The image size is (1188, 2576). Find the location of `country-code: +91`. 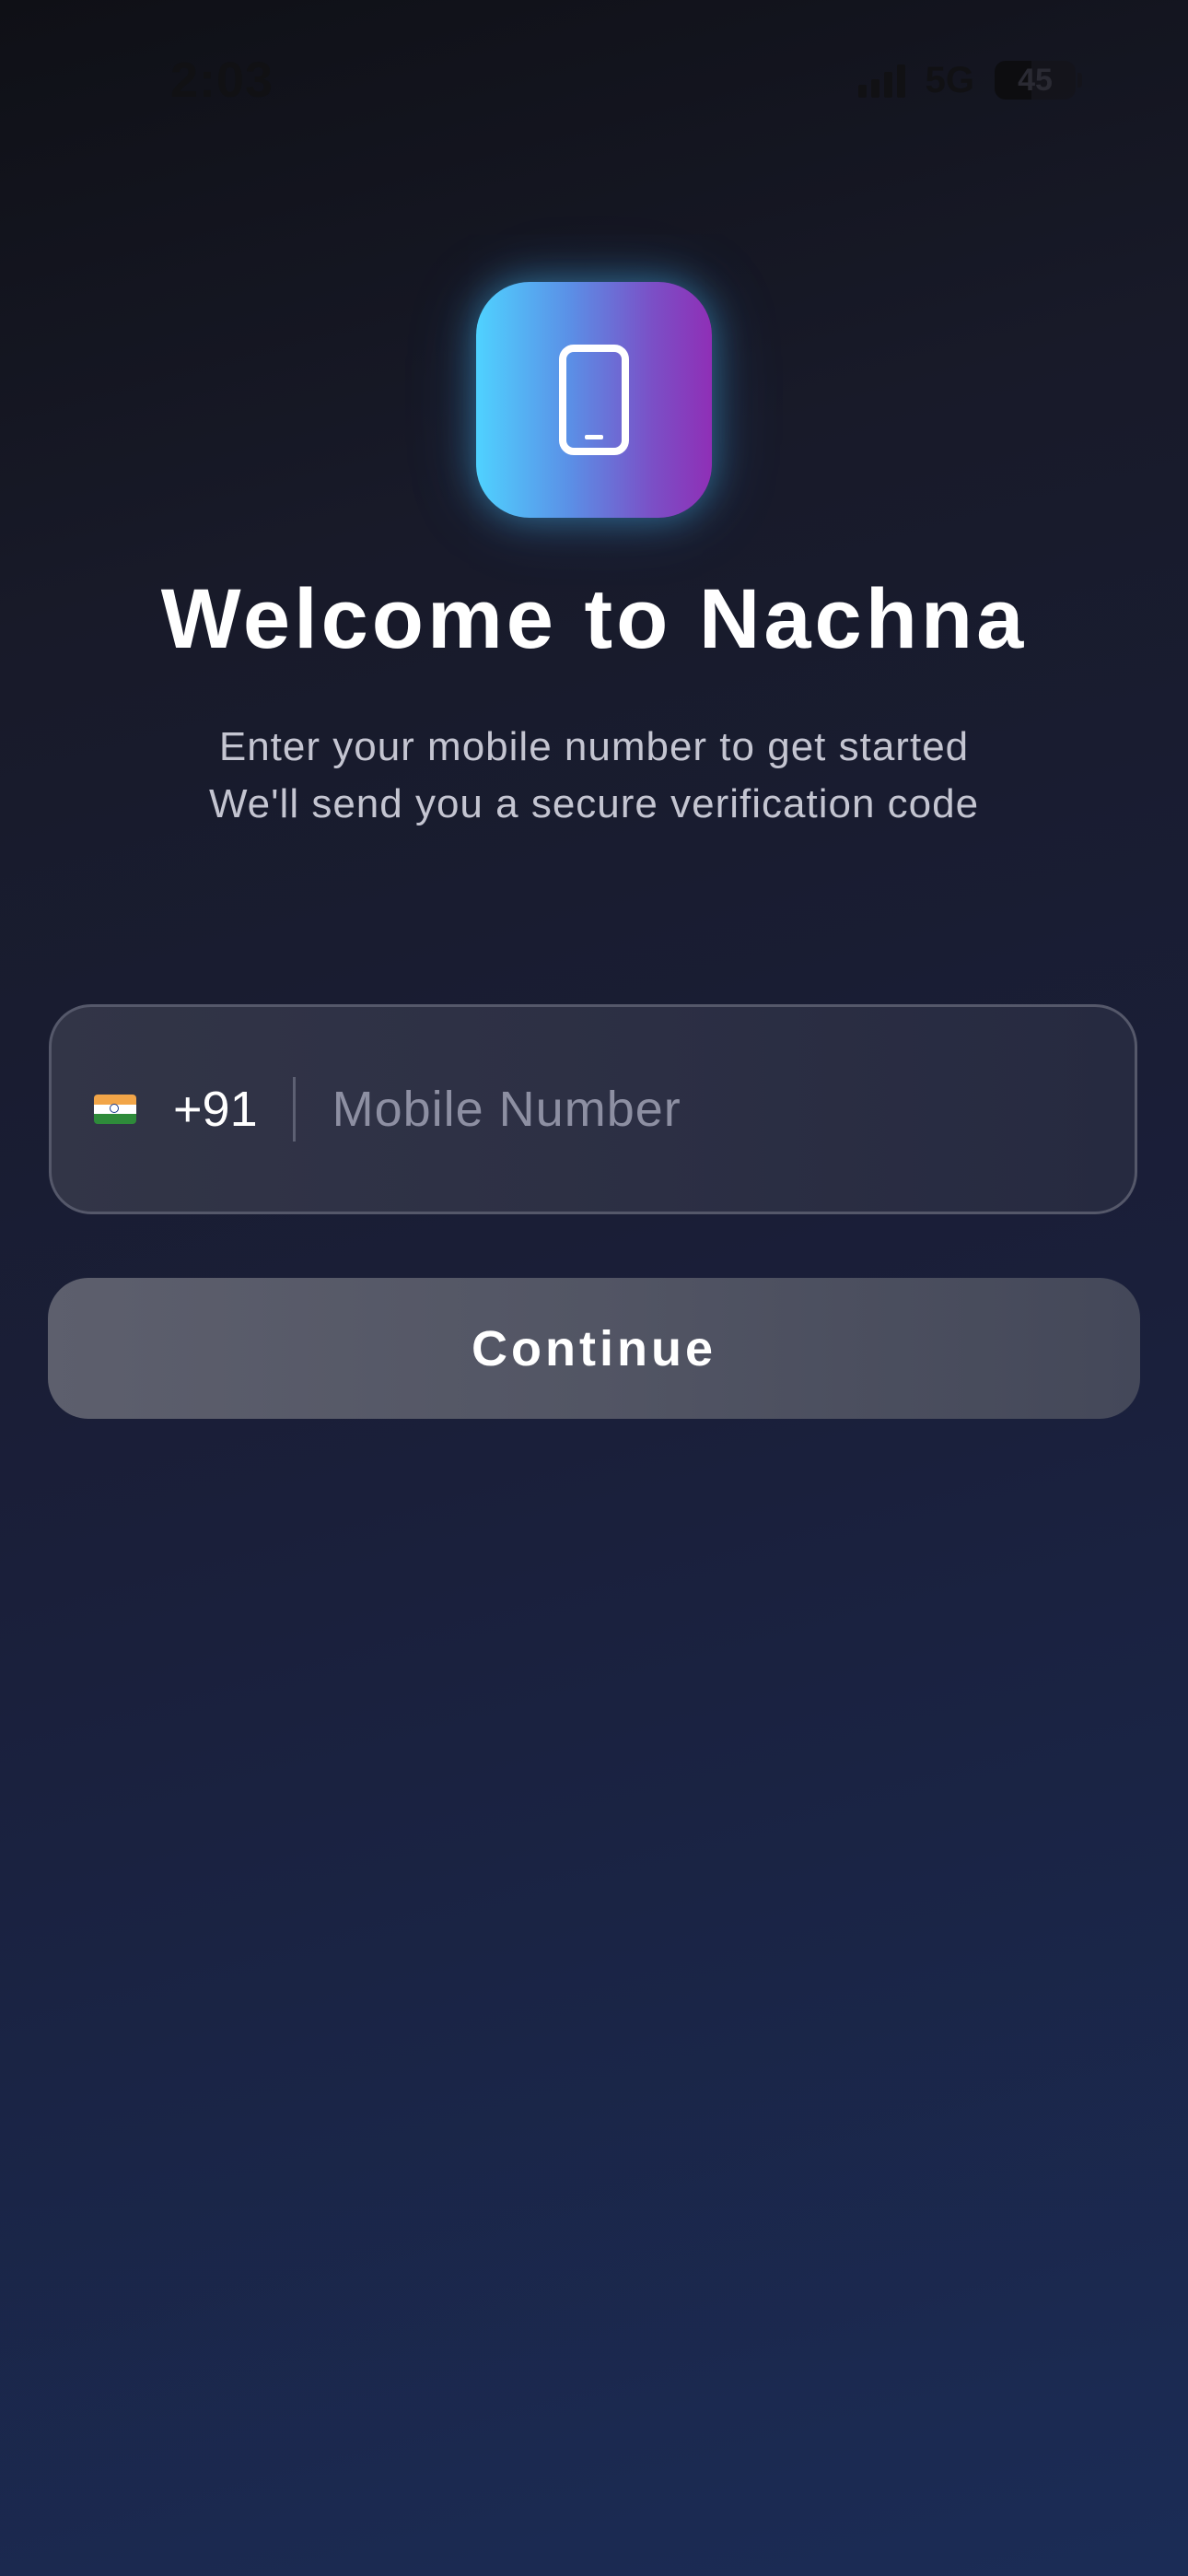

country-code: +91 is located at coordinates (215, 1109).